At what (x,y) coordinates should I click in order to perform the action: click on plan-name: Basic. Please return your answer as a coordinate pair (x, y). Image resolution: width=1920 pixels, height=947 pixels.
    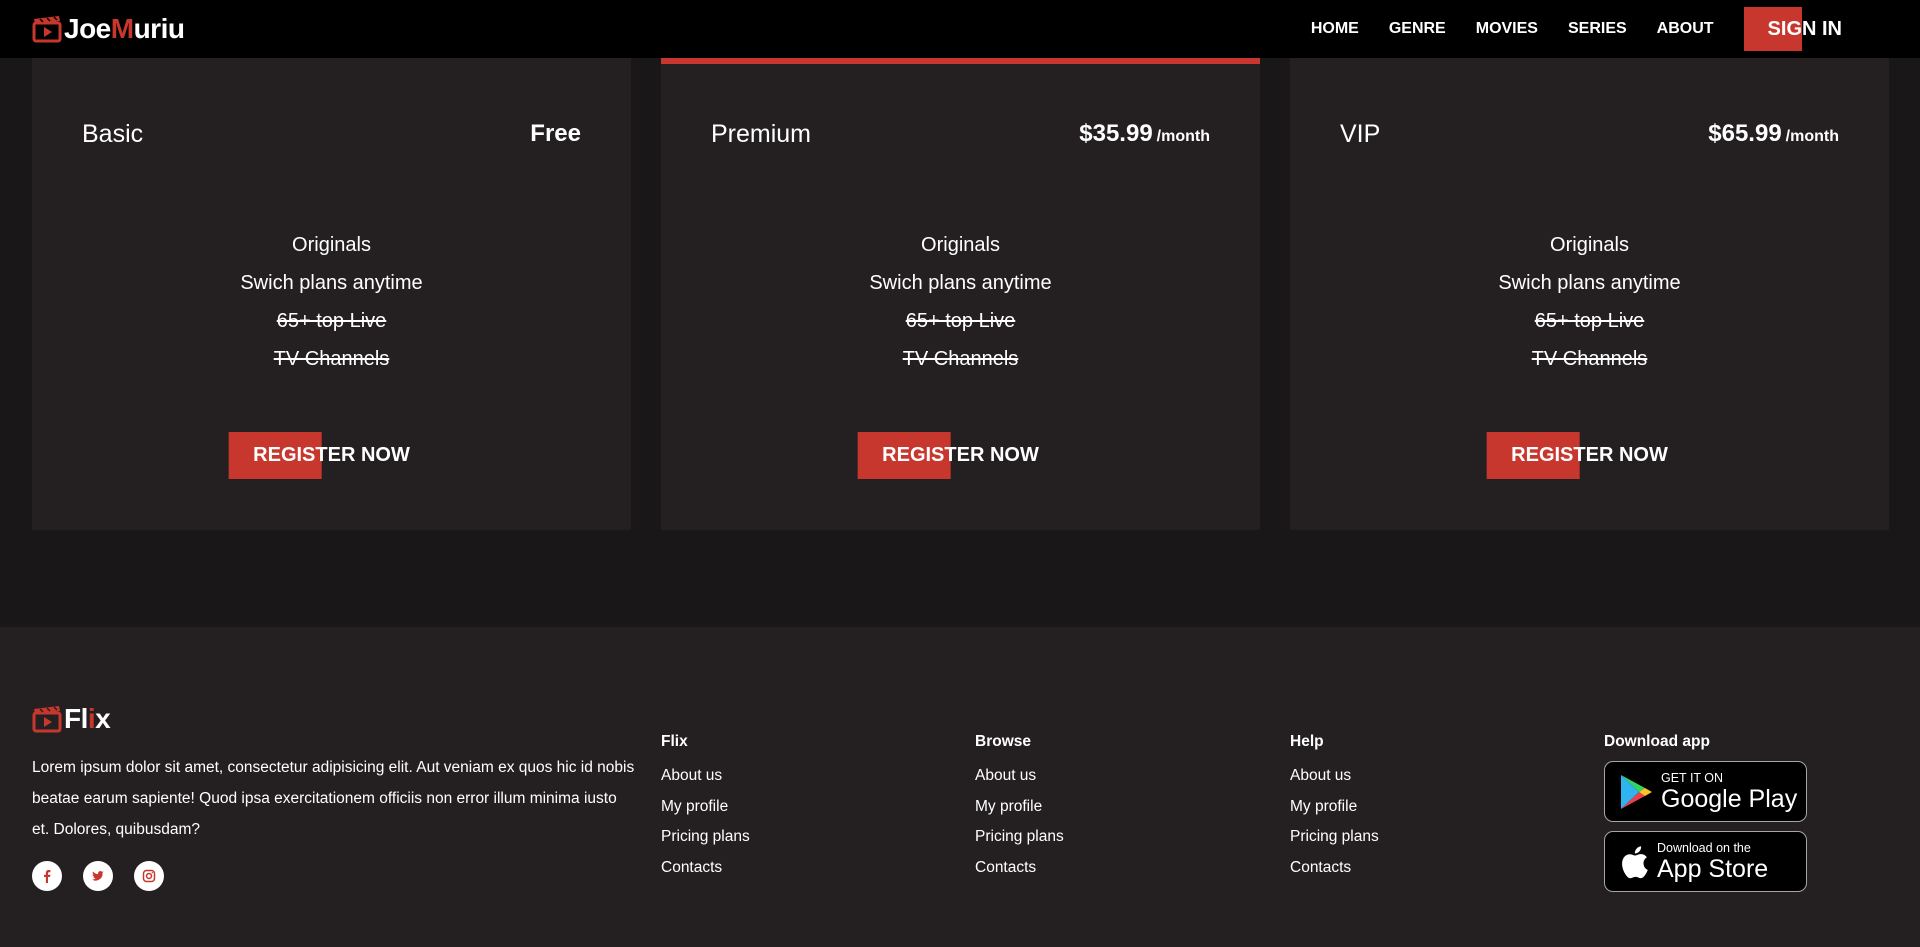
    Looking at the image, I should click on (113, 134).